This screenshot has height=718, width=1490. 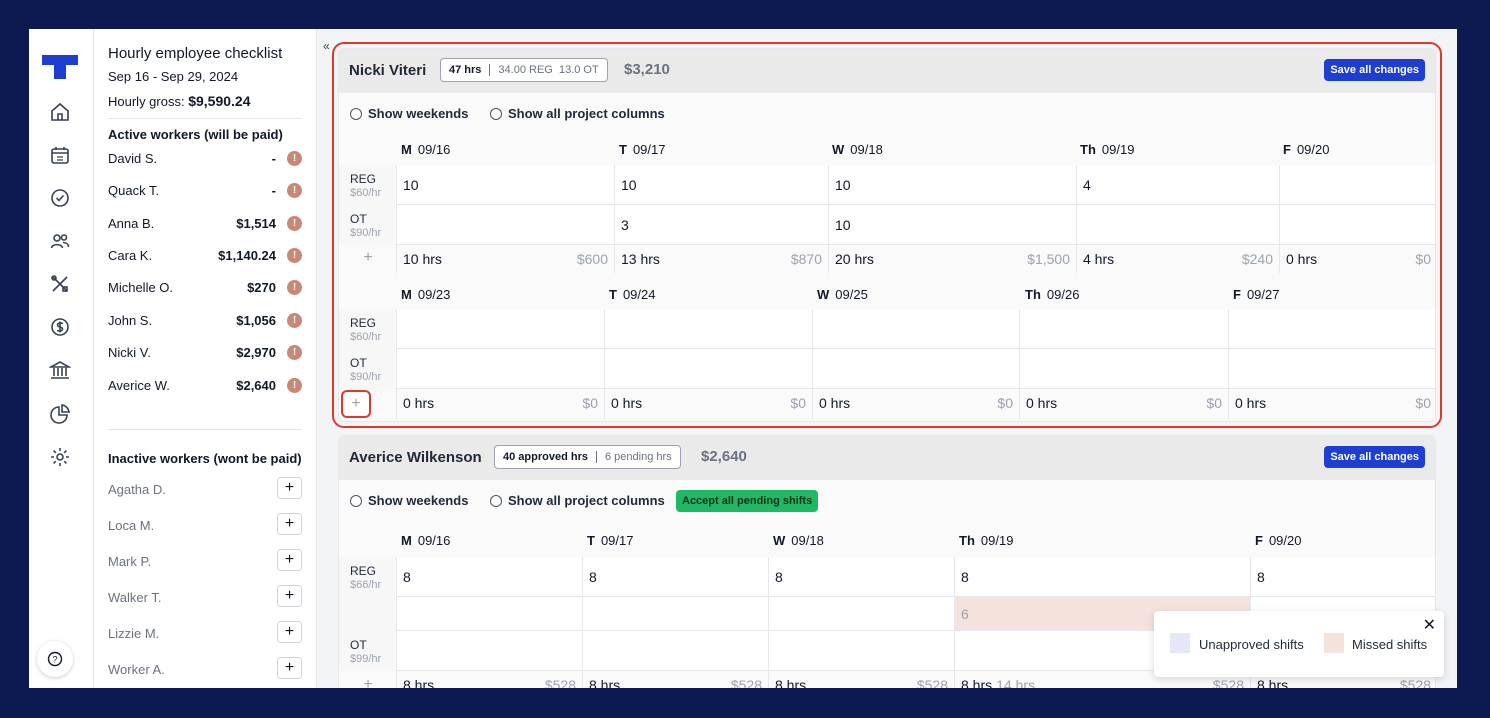 I want to click on worker-amount: -, so click(x=273, y=158).